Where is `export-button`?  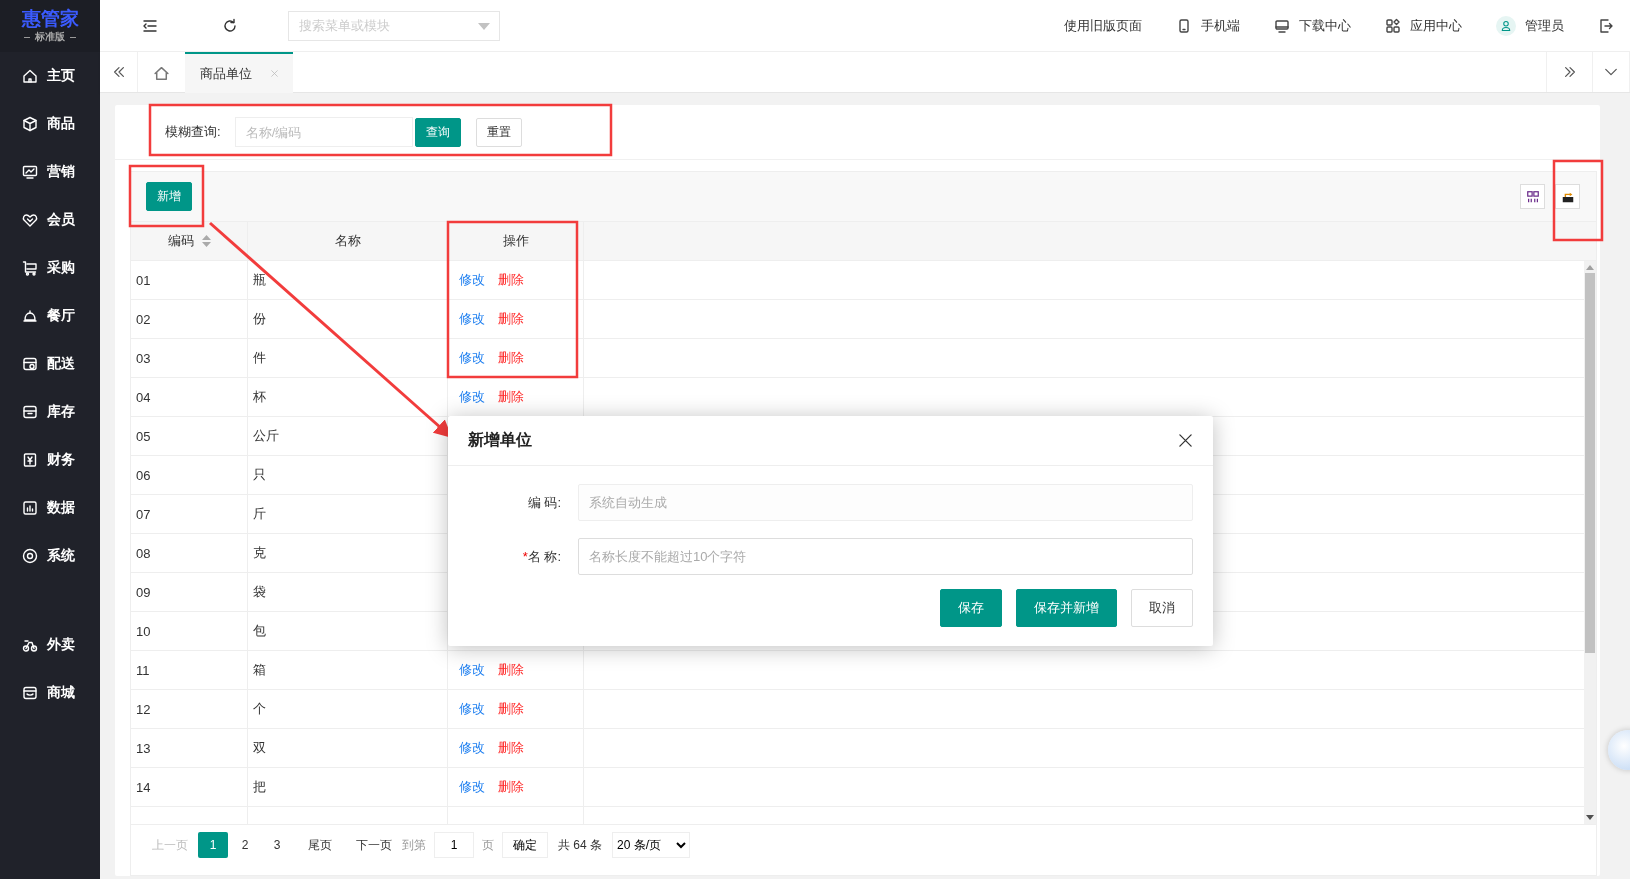
export-button is located at coordinates (1567, 196).